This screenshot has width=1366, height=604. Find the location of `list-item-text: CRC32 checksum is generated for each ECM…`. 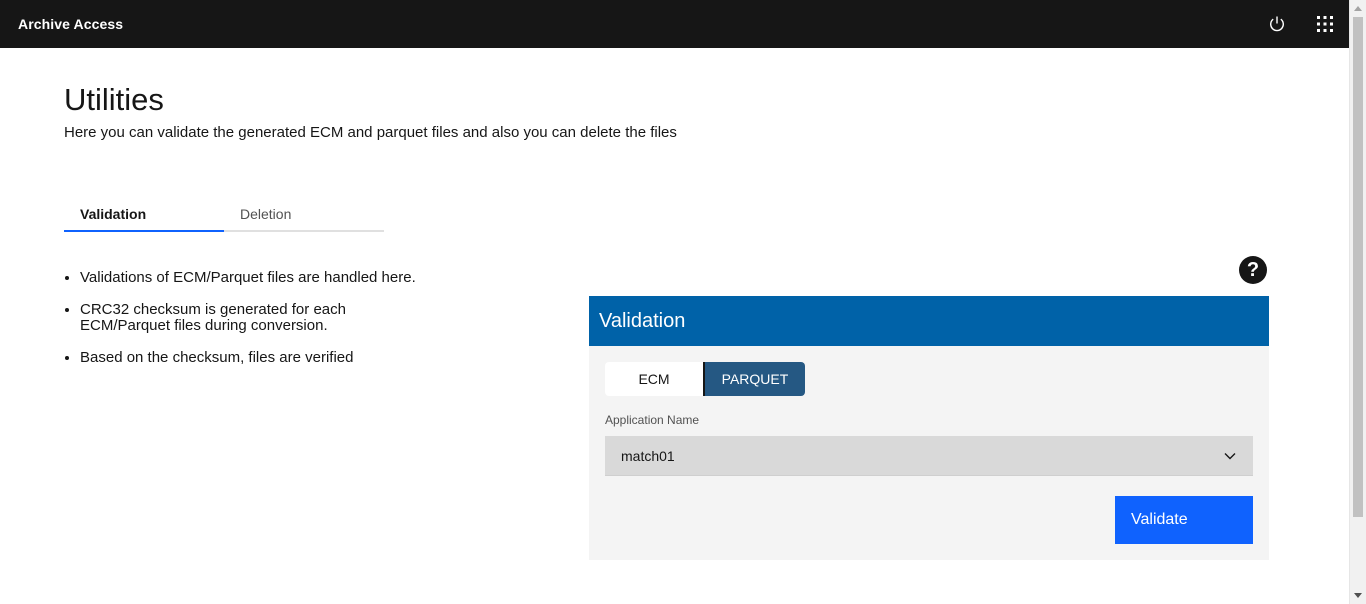

list-item-text: CRC32 checksum is generated for each ECM… is located at coordinates (213, 317).